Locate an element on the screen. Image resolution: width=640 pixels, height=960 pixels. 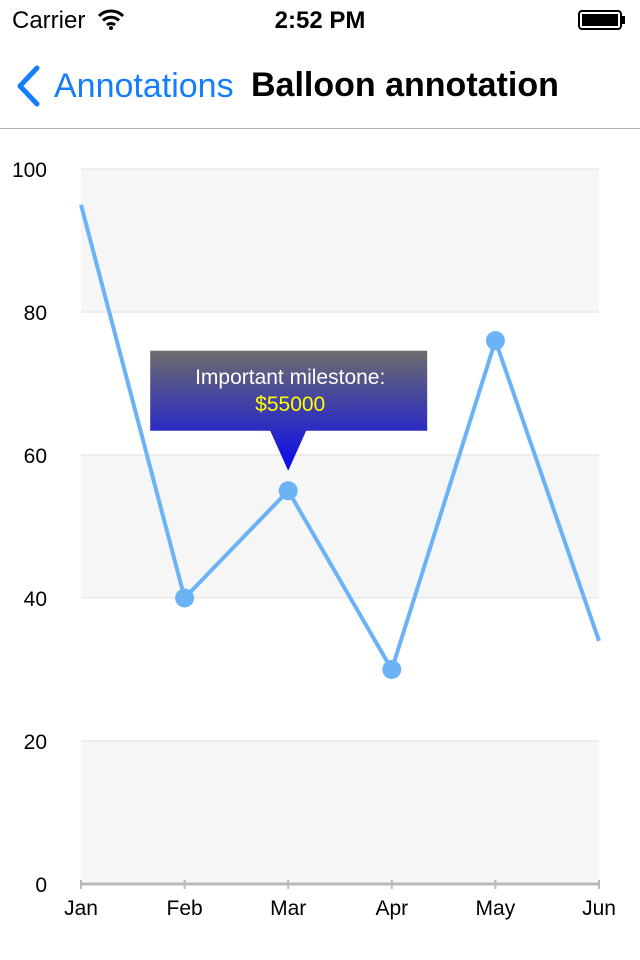
x-tick-label: Feb is located at coordinates (185, 908).